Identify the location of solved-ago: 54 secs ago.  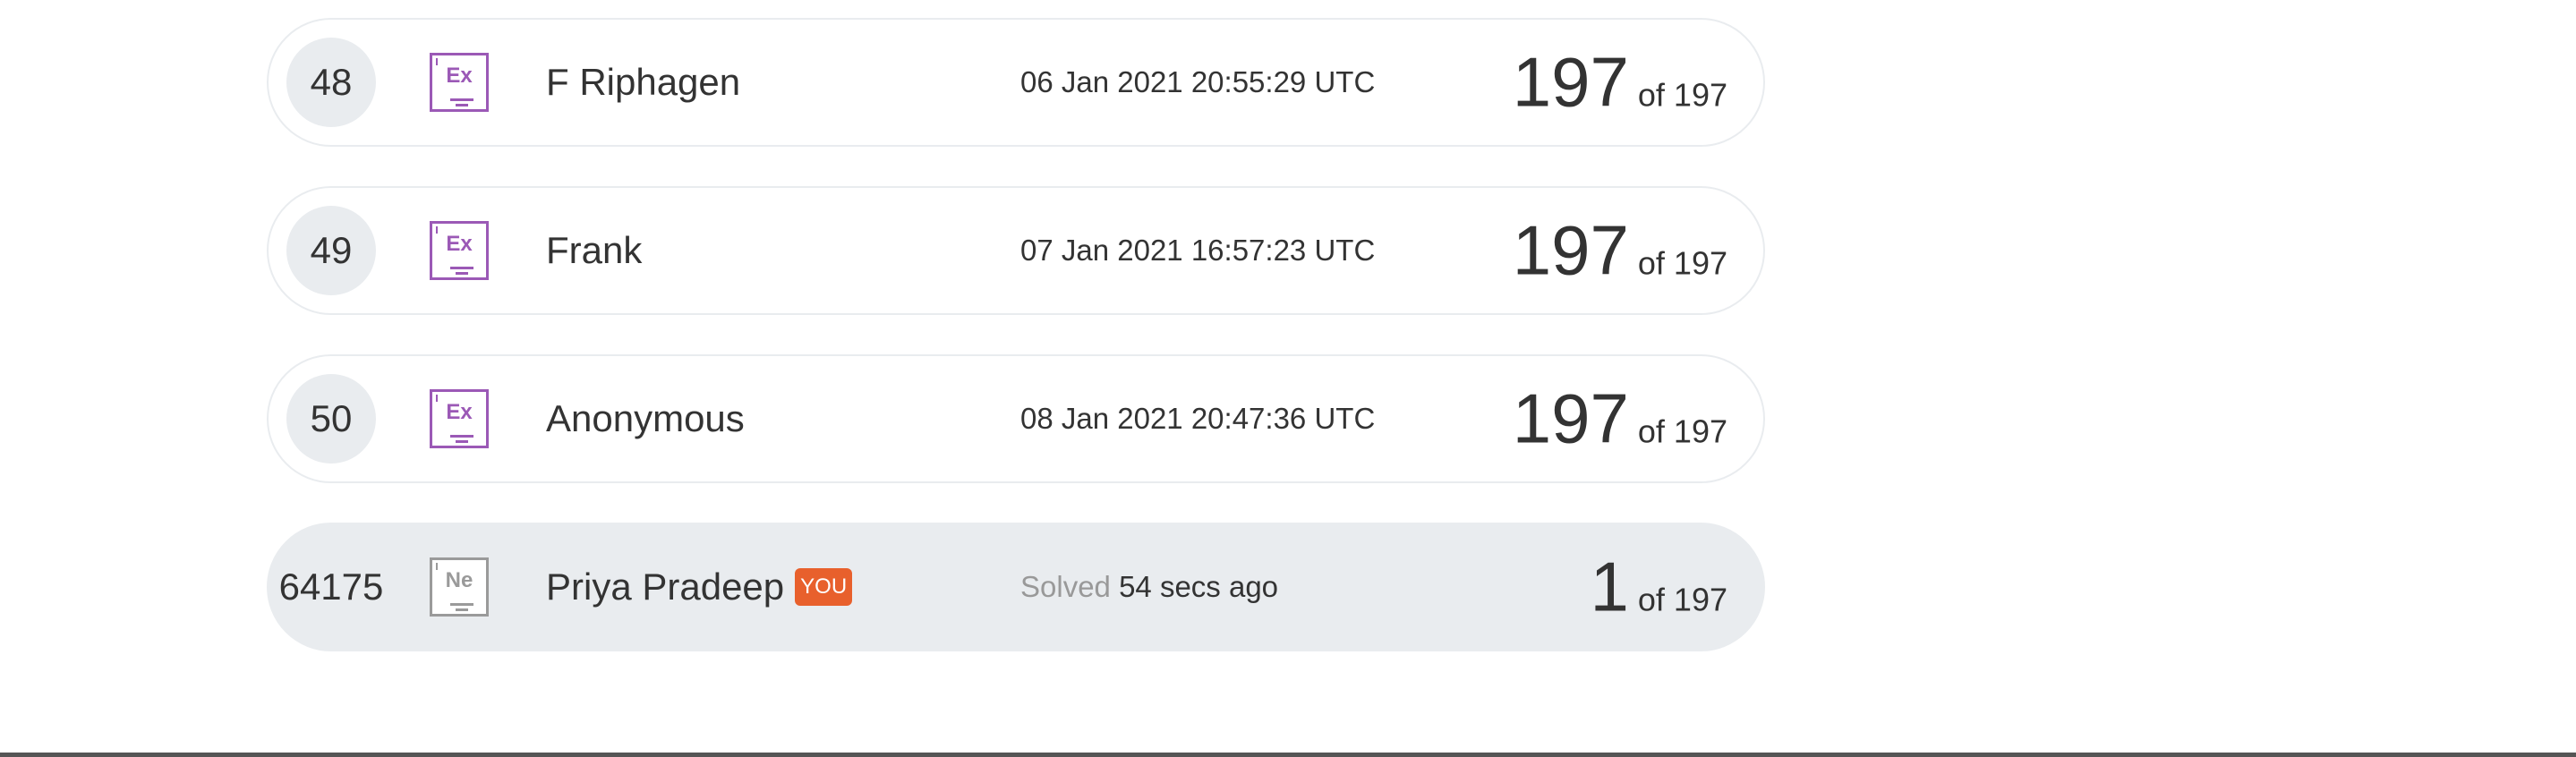
(1199, 586).